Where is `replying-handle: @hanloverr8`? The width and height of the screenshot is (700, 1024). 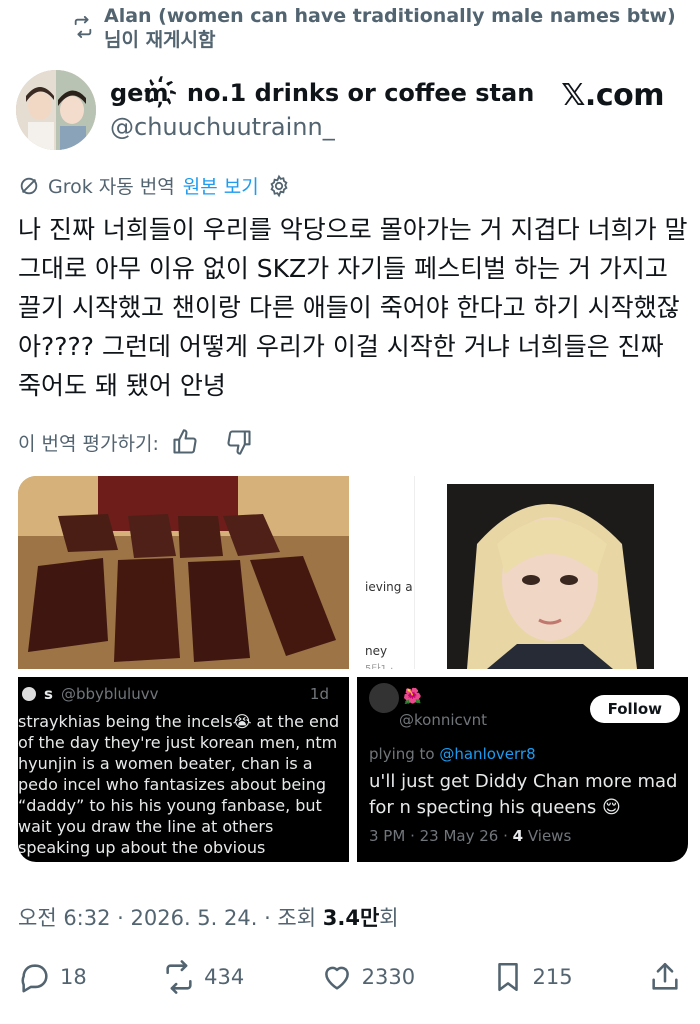
replying-handle: @hanloverr8 is located at coordinates (487, 754).